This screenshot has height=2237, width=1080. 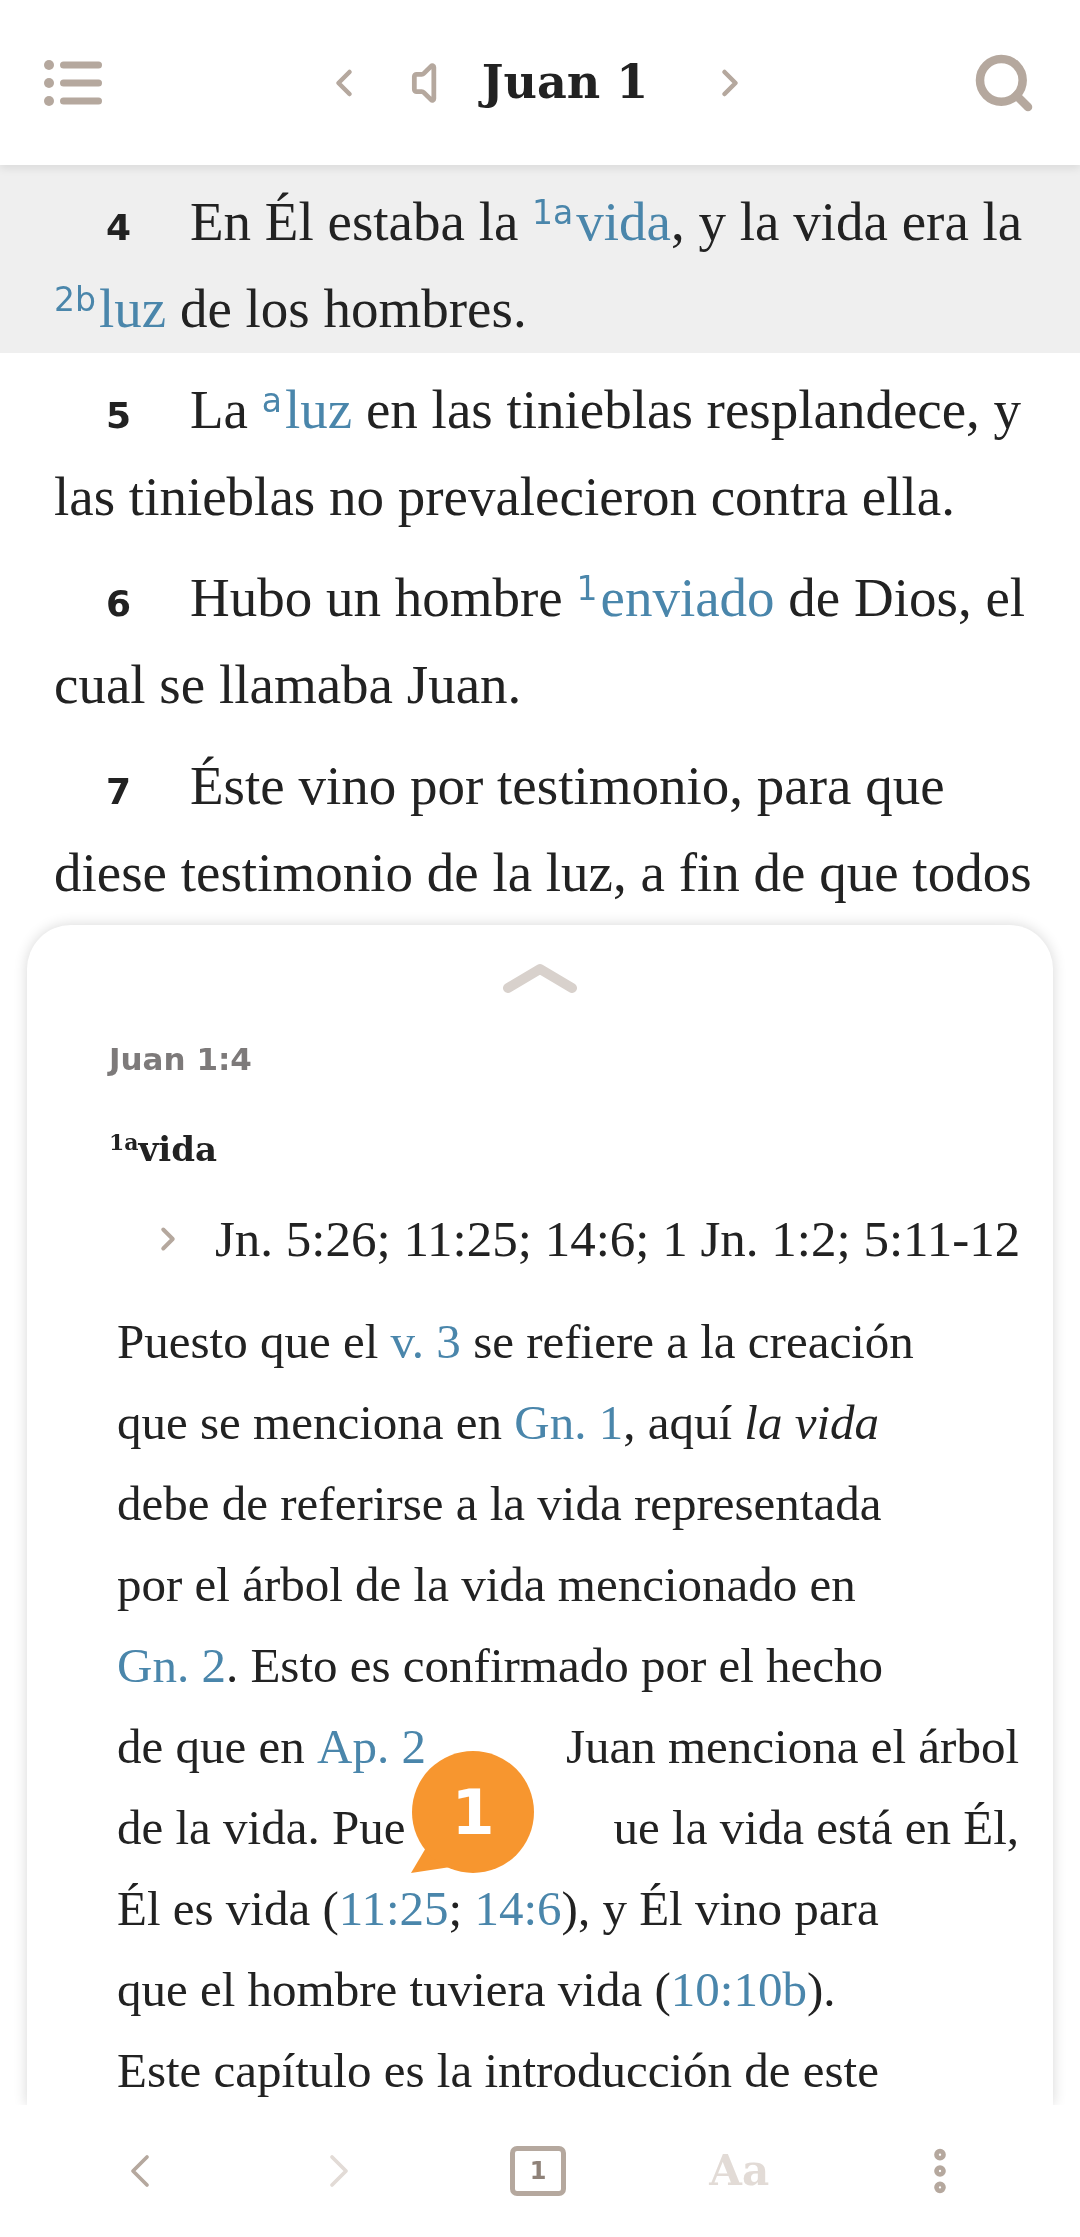 What do you see at coordinates (486, 1585) in the screenshot?
I see `note-text: por el árbol de la vida mencionado en` at bounding box center [486, 1585].